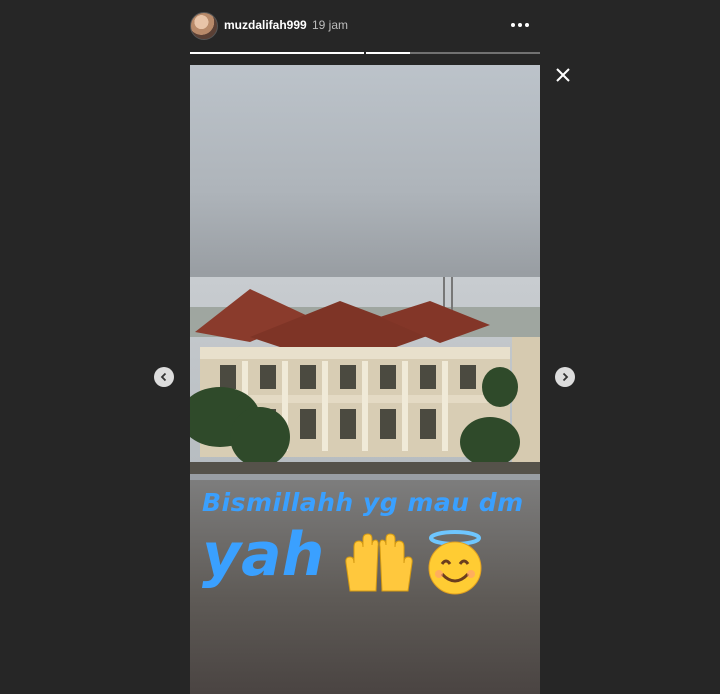  I want to click on story-header: muzdalifah999 19 jam, so click(365, 26).